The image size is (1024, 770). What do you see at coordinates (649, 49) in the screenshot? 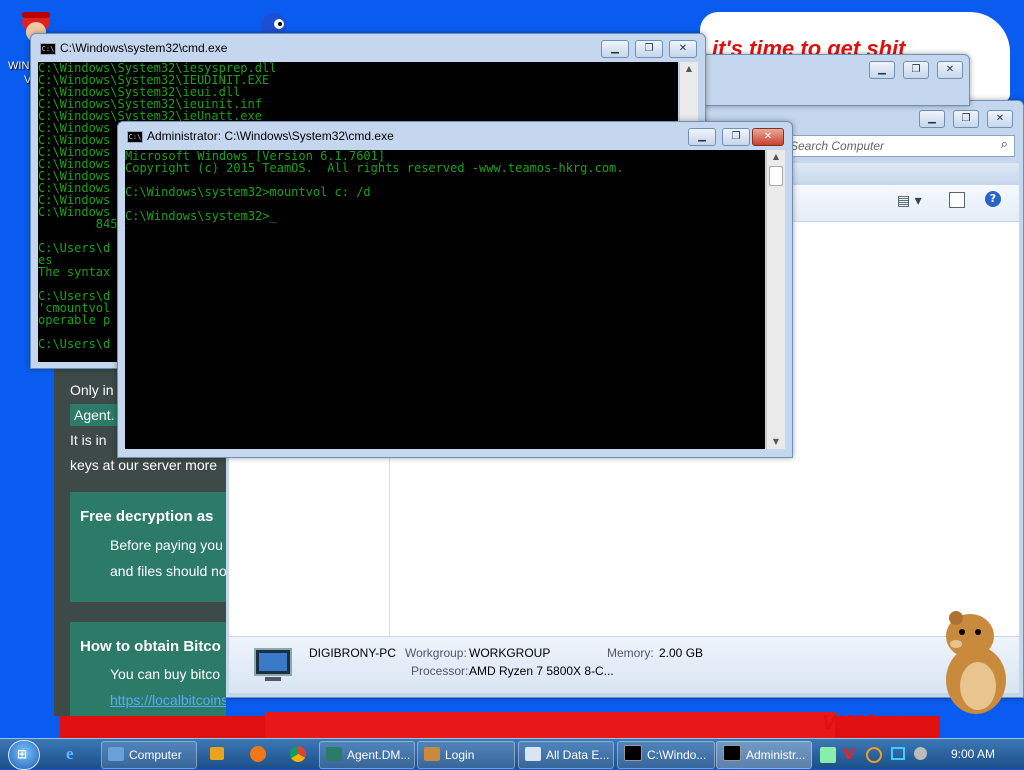
I see `cmd-back-maximize-button: ❐` at bounding box center [649, 49].